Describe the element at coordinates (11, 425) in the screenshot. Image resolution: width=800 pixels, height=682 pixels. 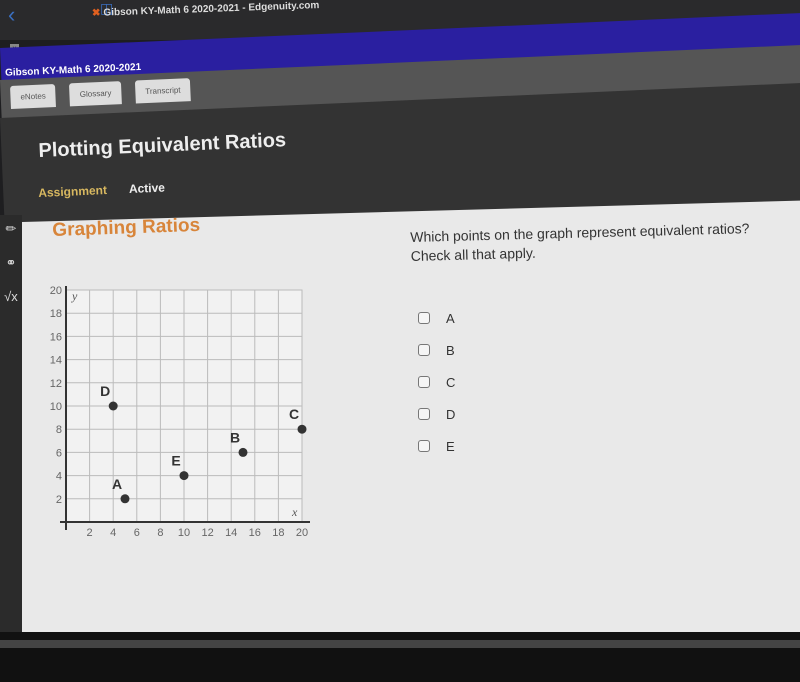
I see `toolbar: ✏ ⚭ √x` at that location.